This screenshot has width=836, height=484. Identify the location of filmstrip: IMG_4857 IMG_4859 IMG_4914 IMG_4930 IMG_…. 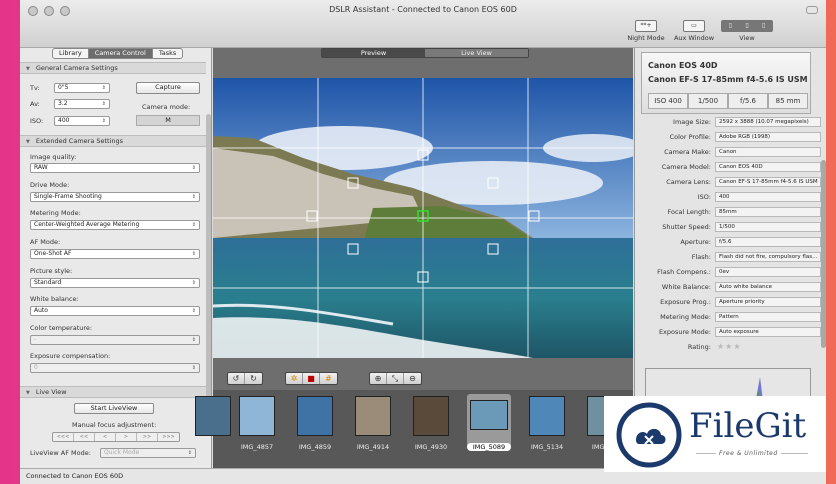
(414, 429).